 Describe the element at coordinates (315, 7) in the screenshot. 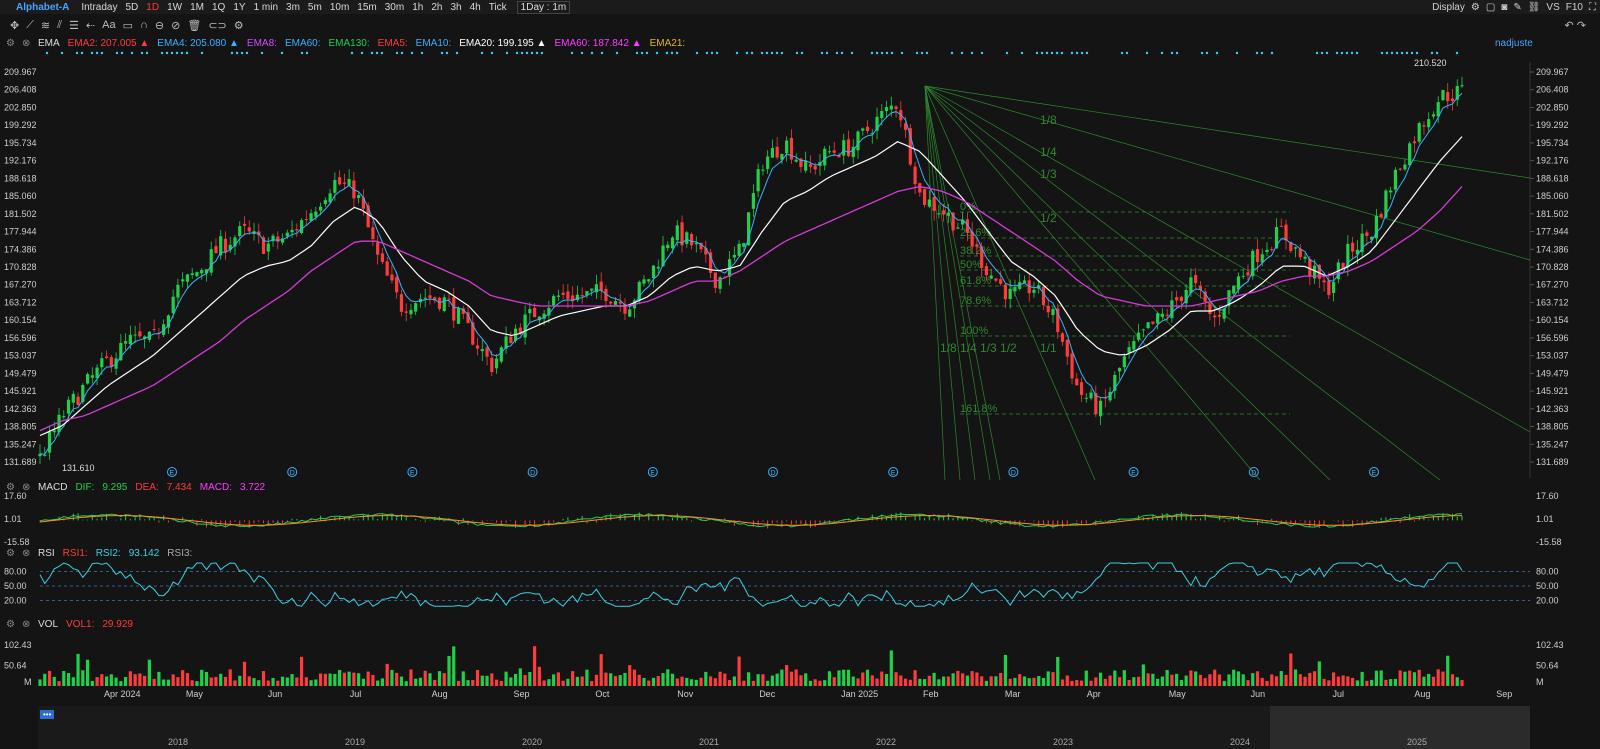

I see `timeframe-9: 5m` at that location.